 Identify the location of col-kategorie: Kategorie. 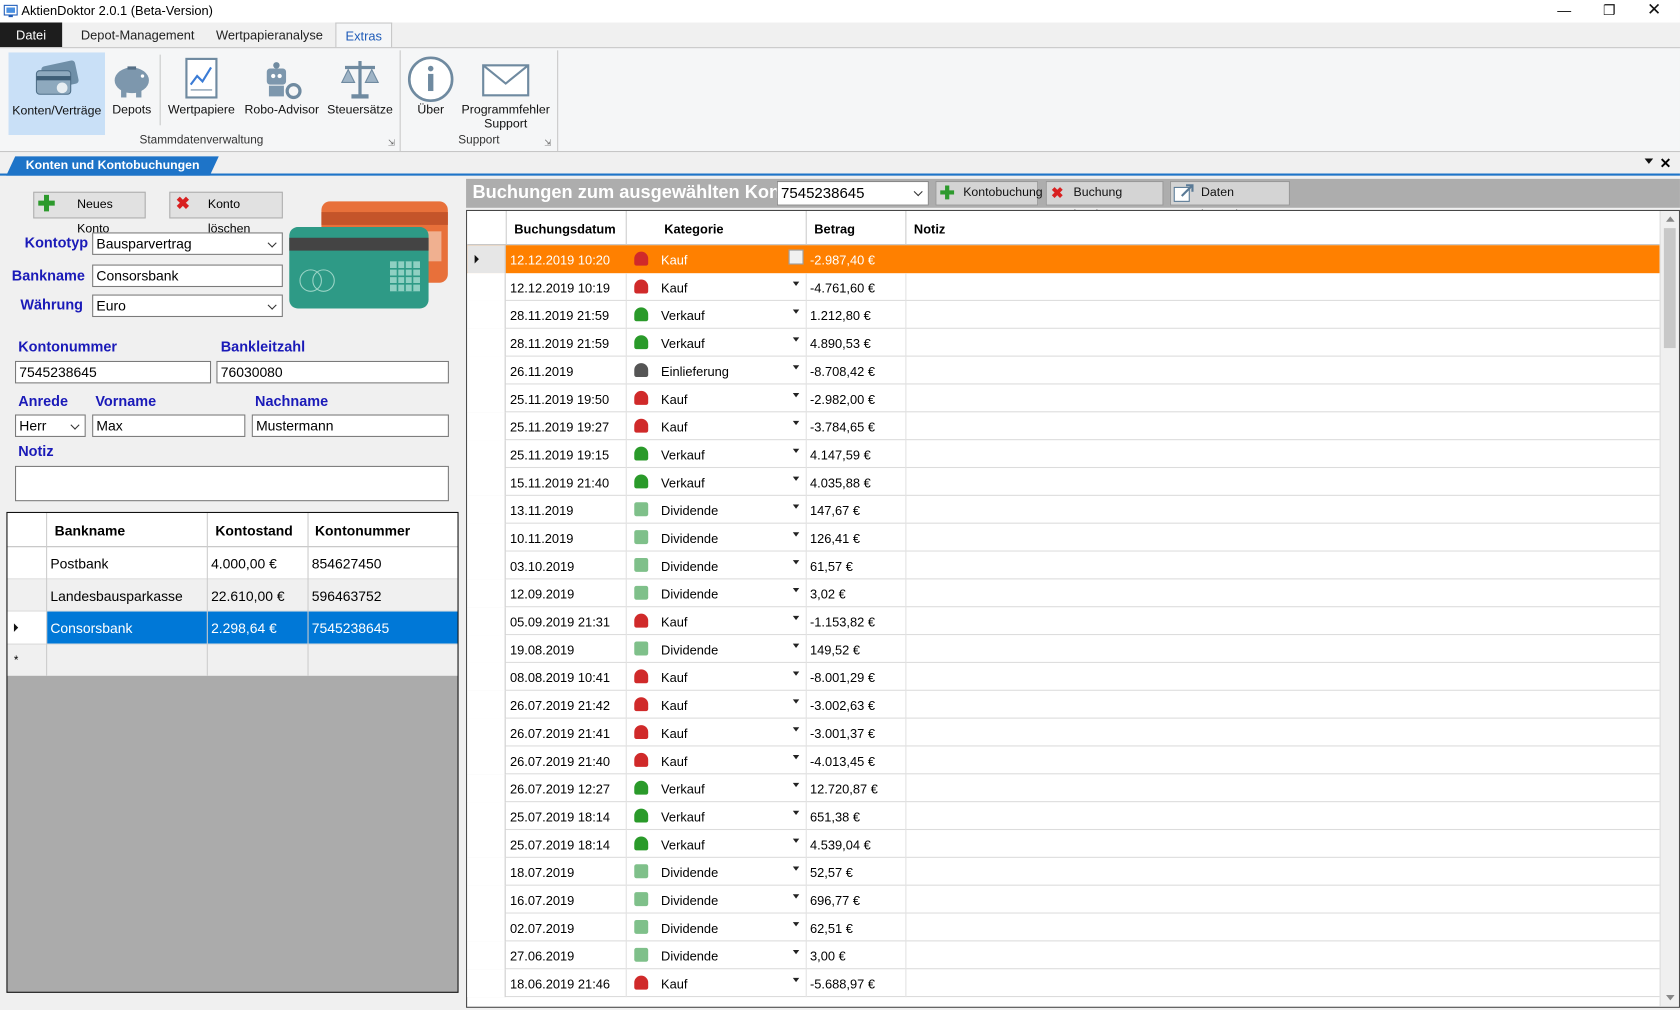
(693, 229).